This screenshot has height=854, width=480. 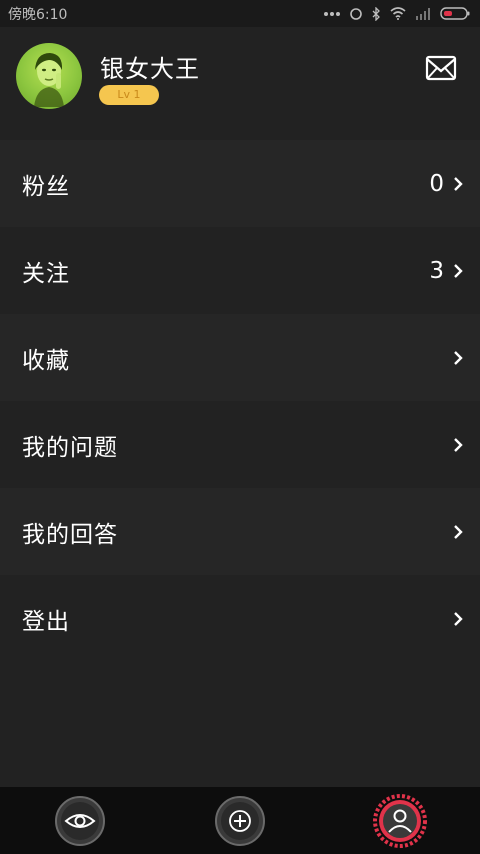 I want to click on wifi-icon, so click(x=398, y=13).